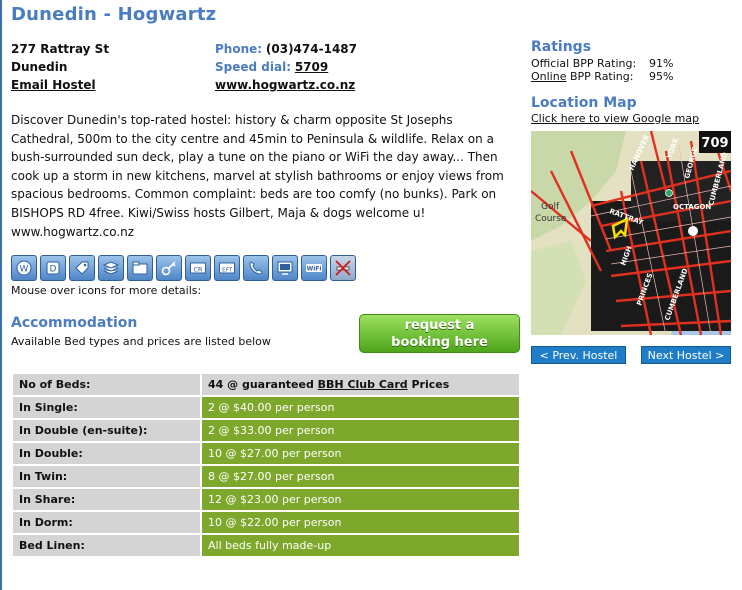  What do you see at coordinates (39, 67) in the screenshot?
I see `city: Dunedin` at bounding box center [39, 67].